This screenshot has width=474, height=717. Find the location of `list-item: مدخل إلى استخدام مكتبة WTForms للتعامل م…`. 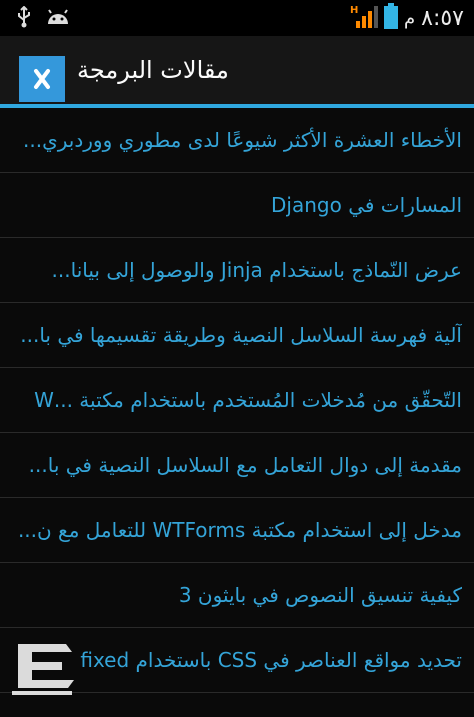

list-item: مدخل إلى استخدام مكتبة WTForms للتعامل م… is located at coordinates (237, 530).